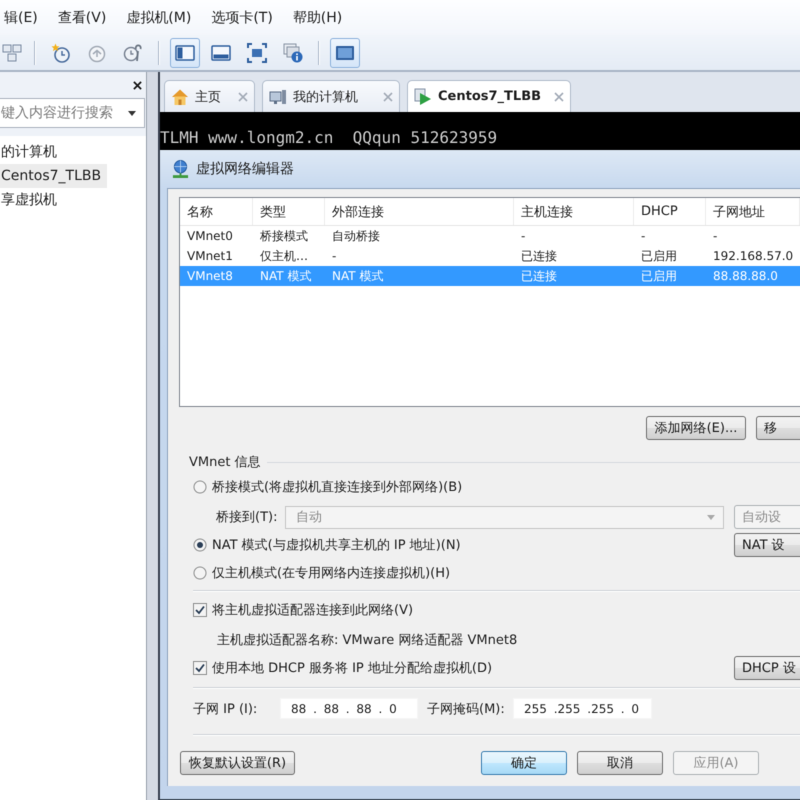  What do you see at coordinates (620, 763) in the screenshot?
I see `cancel-button: 取消` at bounding box center [620, 763].